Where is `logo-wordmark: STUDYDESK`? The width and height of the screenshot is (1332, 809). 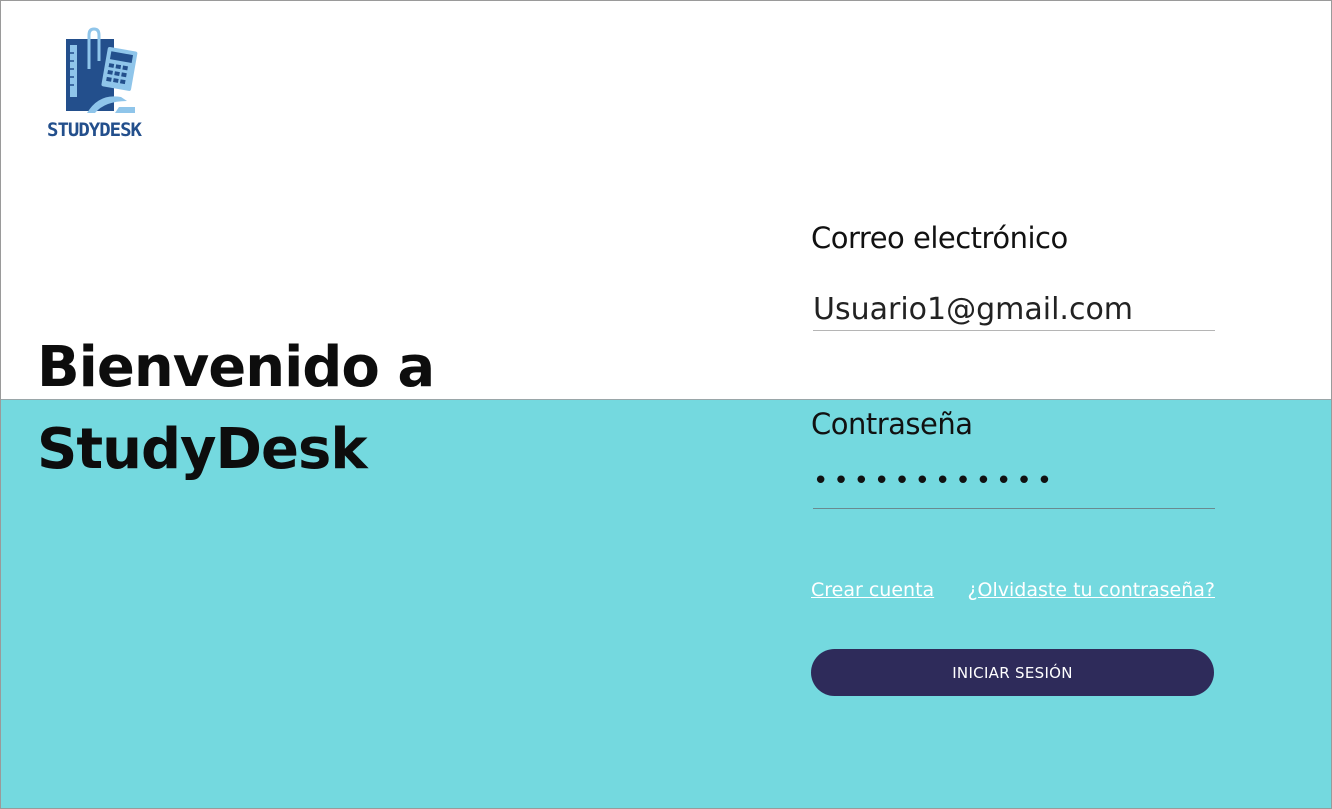 logo-wordmark: STUDYDESK is located at coordinates (94, 130).